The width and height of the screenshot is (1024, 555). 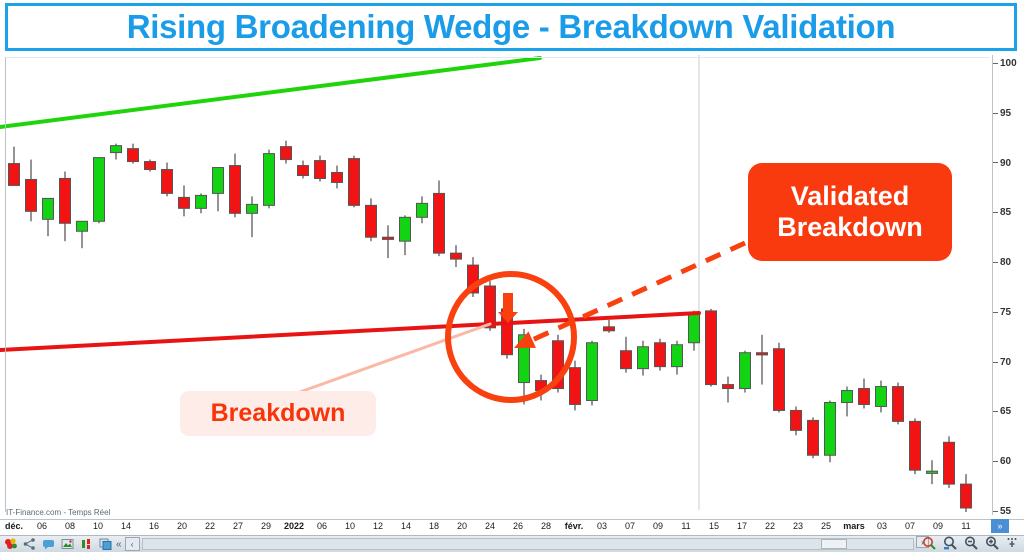 What do you see at coordinates (854, 526) in the screenshot?
I see `date-tick: mars` at bounding box center [854, 526].